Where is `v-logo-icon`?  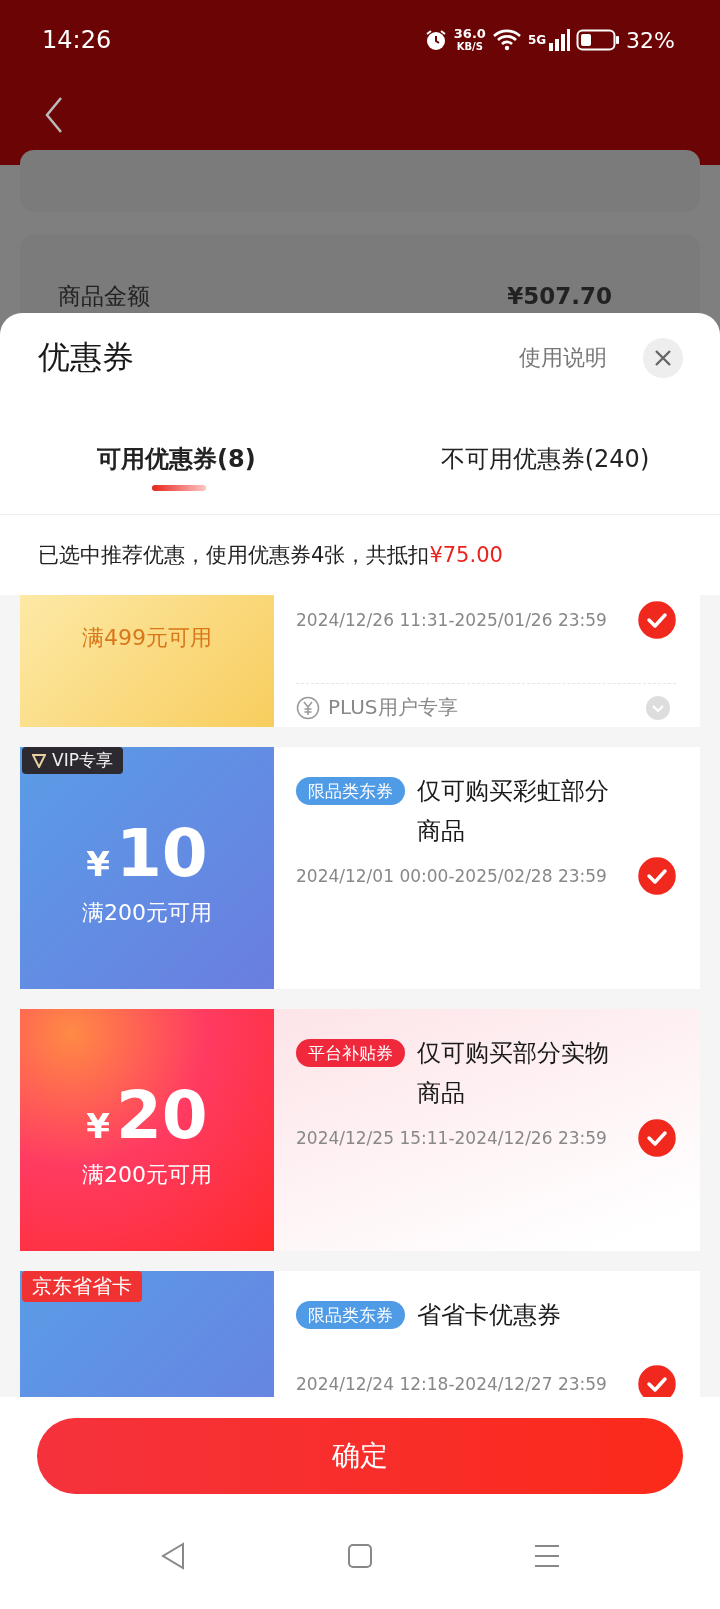
v-logo-icon is located at coordinates (39, 760).